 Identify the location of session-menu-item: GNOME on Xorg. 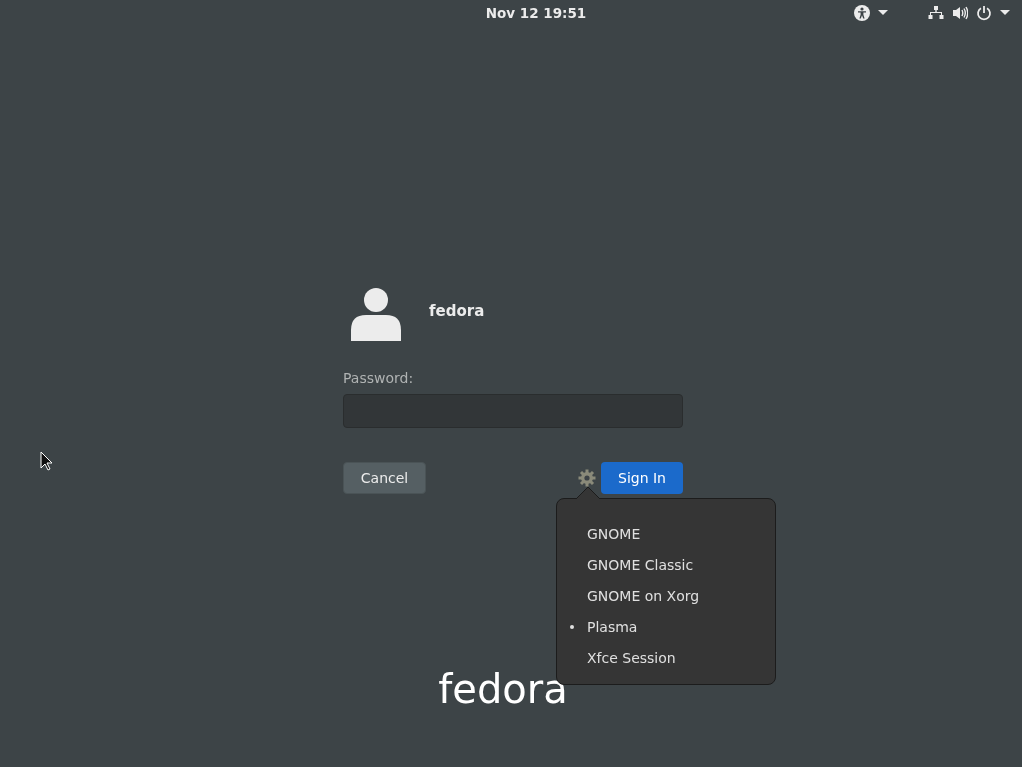
(666, 595).